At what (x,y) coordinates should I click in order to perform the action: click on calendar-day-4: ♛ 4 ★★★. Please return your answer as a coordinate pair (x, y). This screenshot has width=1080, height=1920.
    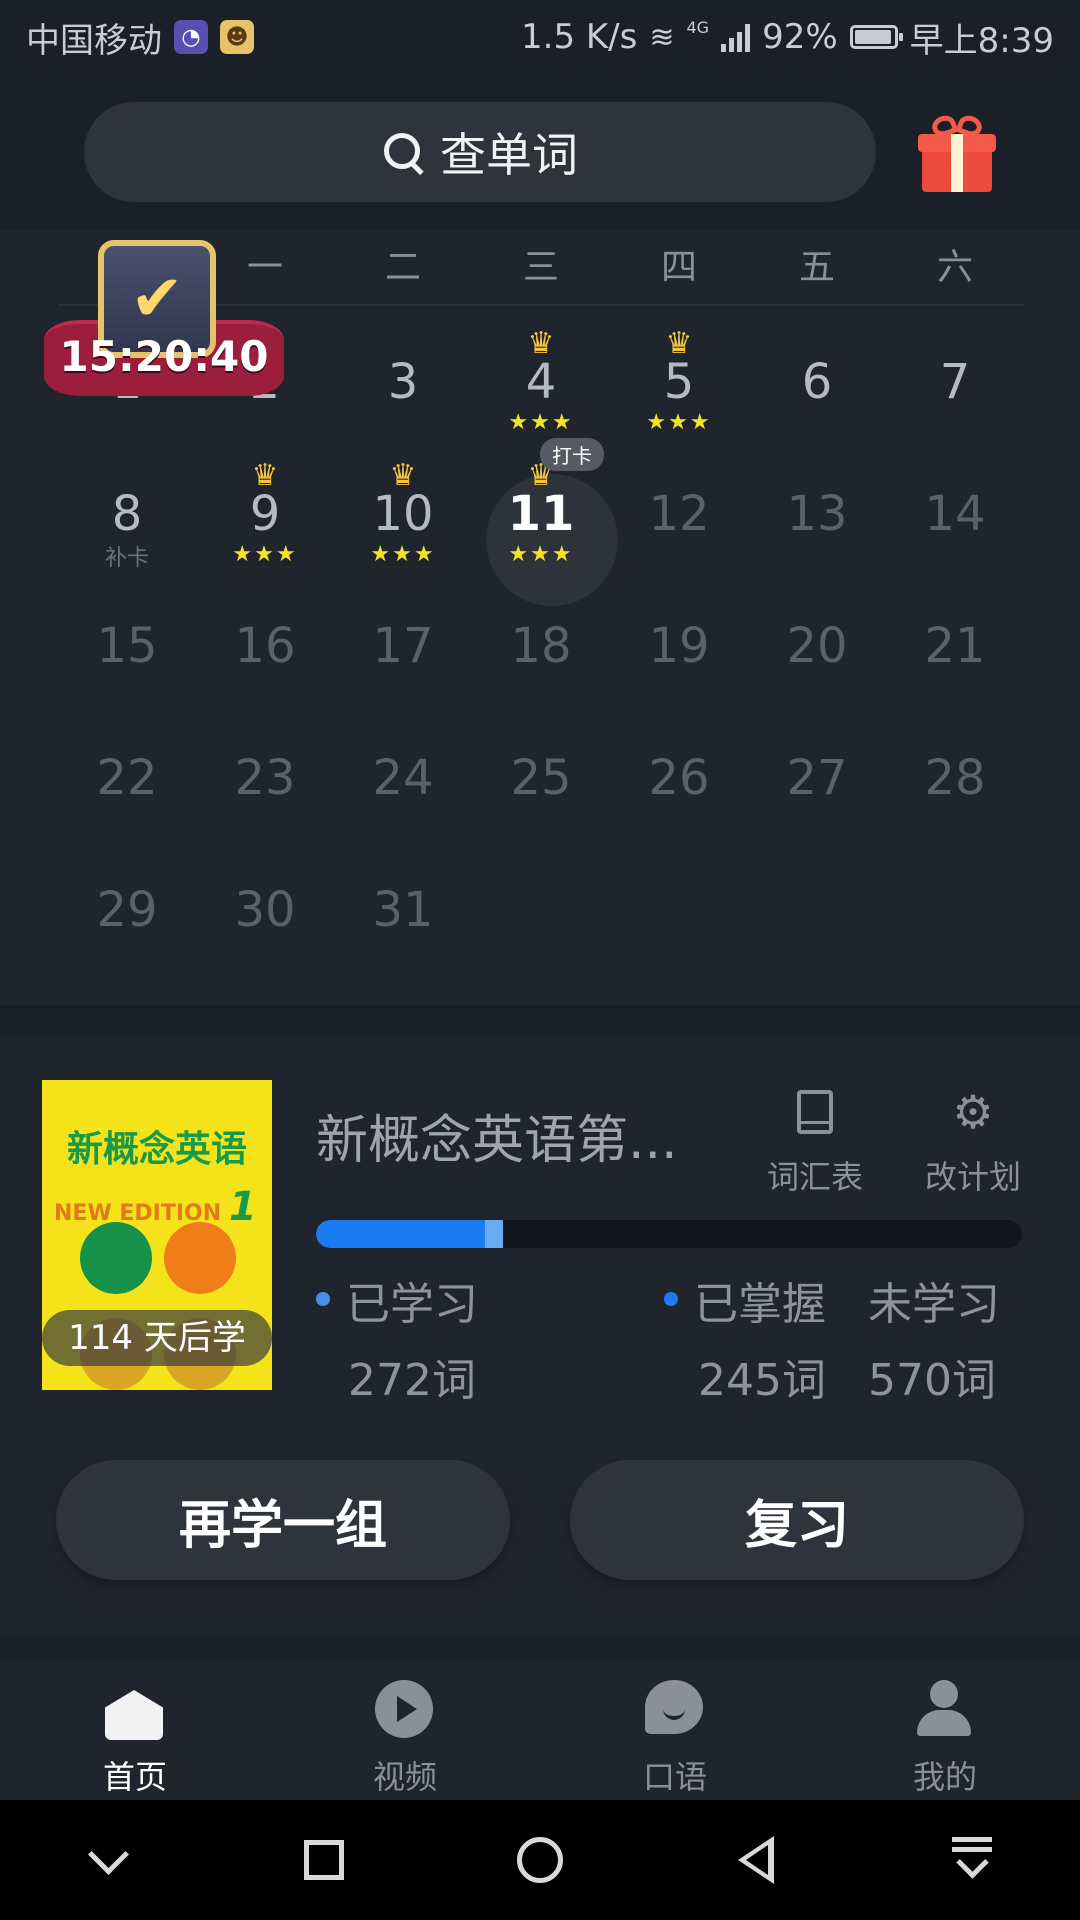
    Looking at the image, I should click on (541, 376).